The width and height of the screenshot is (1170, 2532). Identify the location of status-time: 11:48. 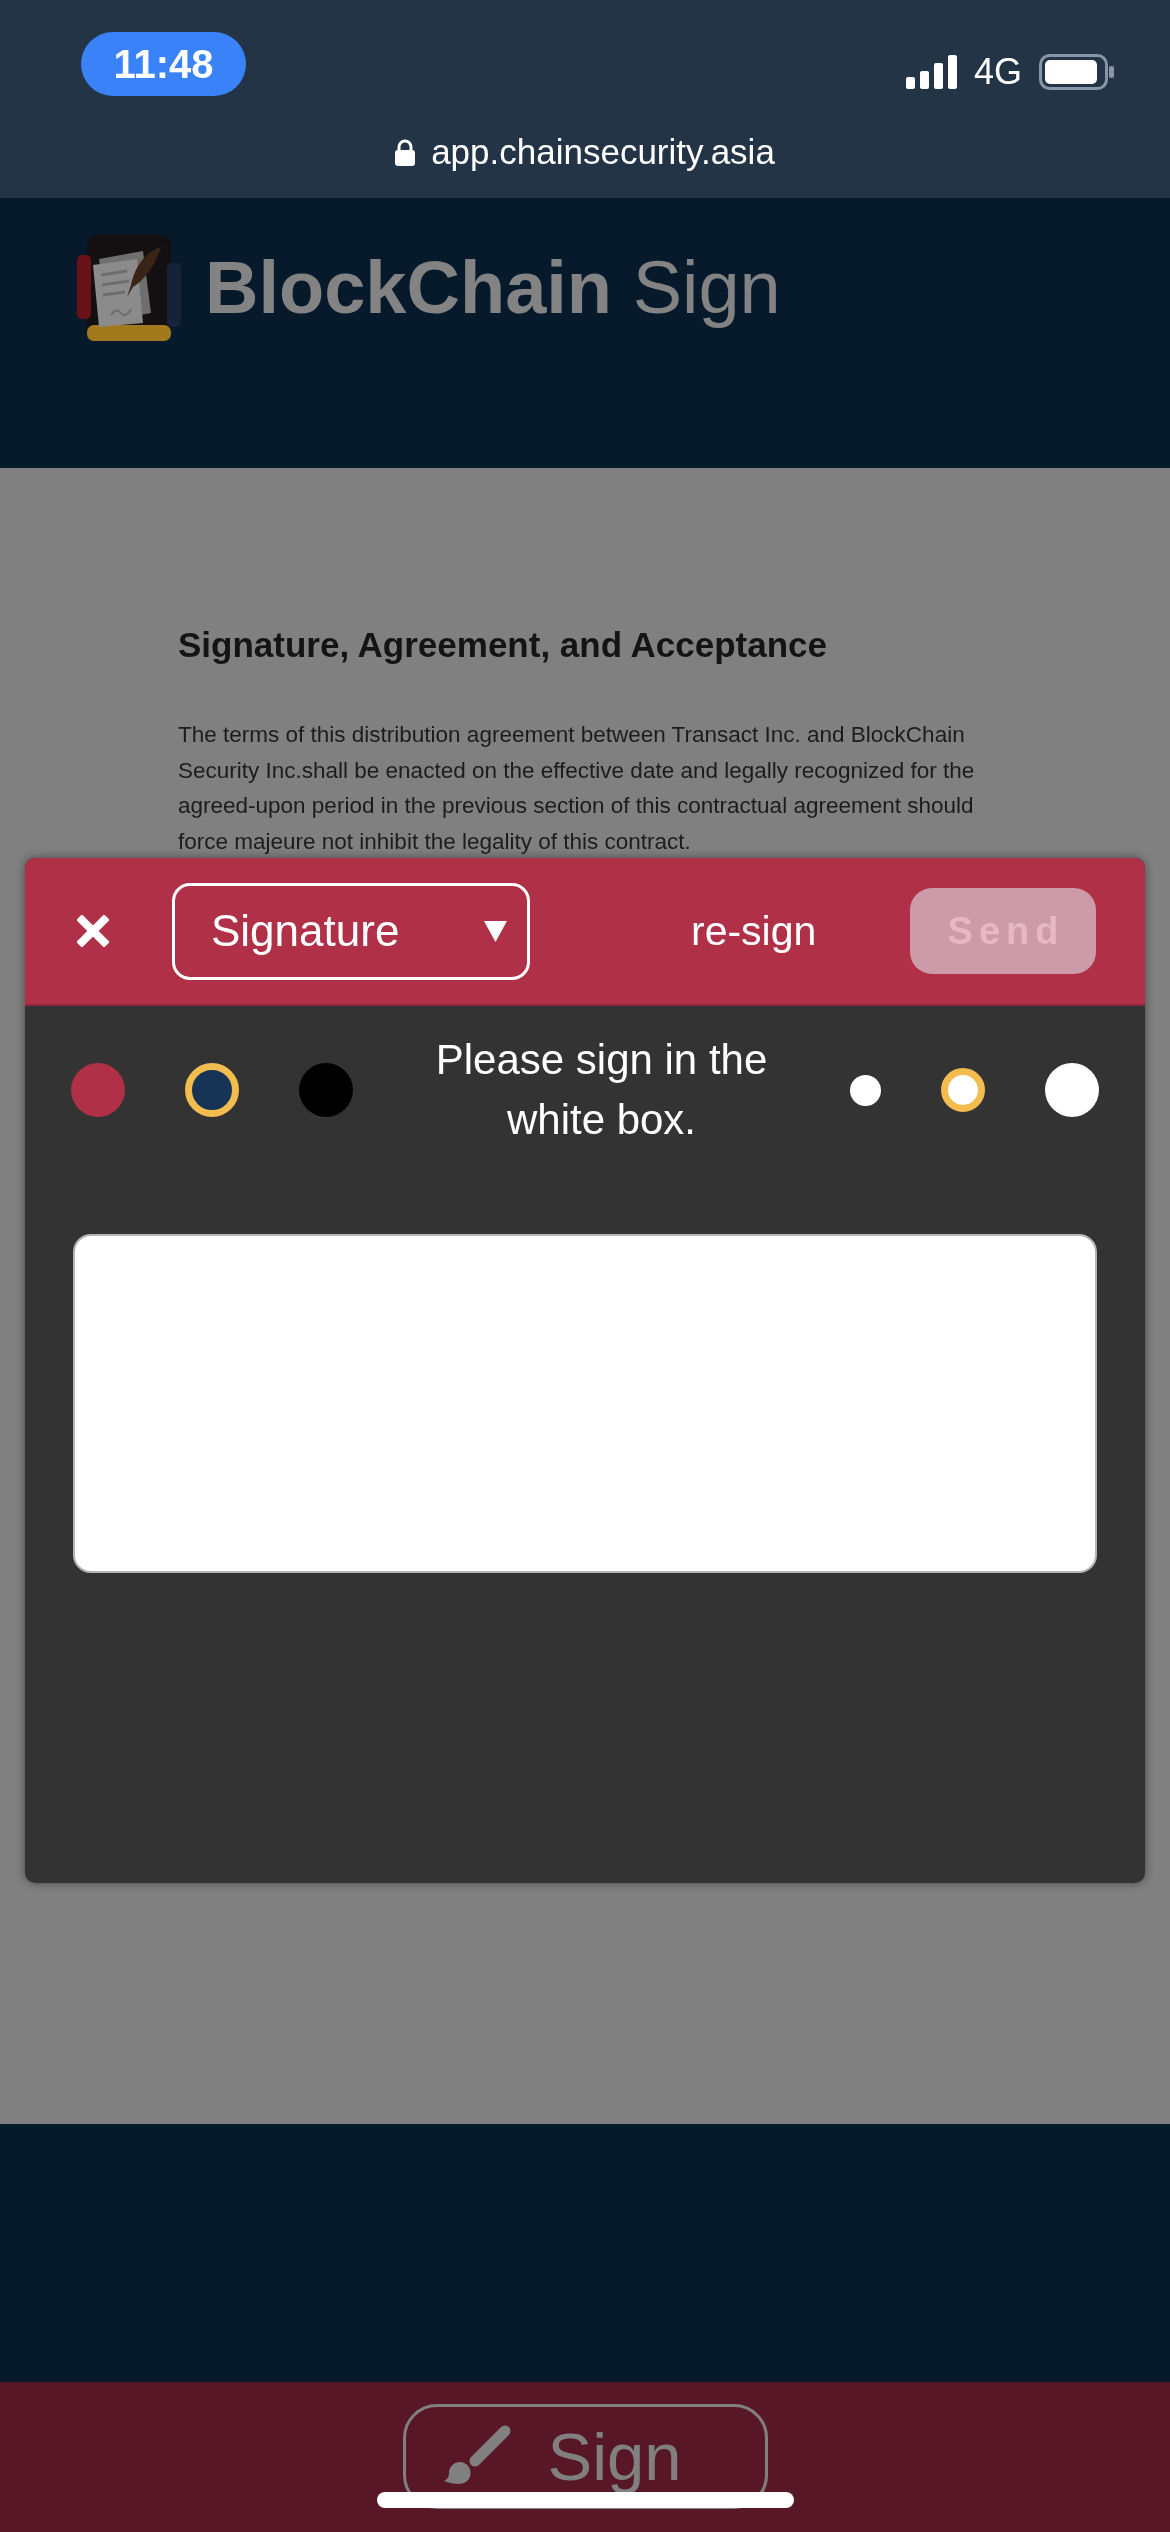
(163, 64).